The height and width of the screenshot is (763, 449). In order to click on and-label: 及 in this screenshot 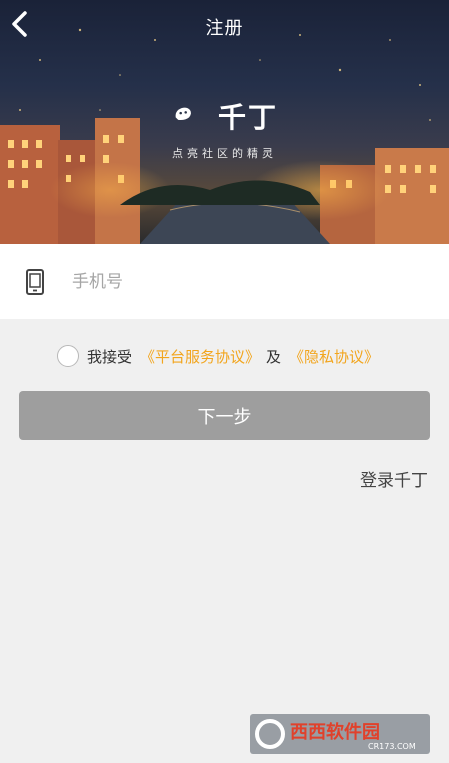, I will do `click(274, 356)`.